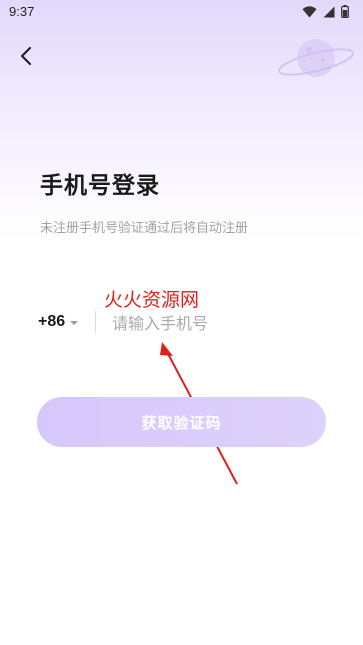  Describe the element at coordinates (217, 323) in the screenshot. I see `phone-input` at that location.